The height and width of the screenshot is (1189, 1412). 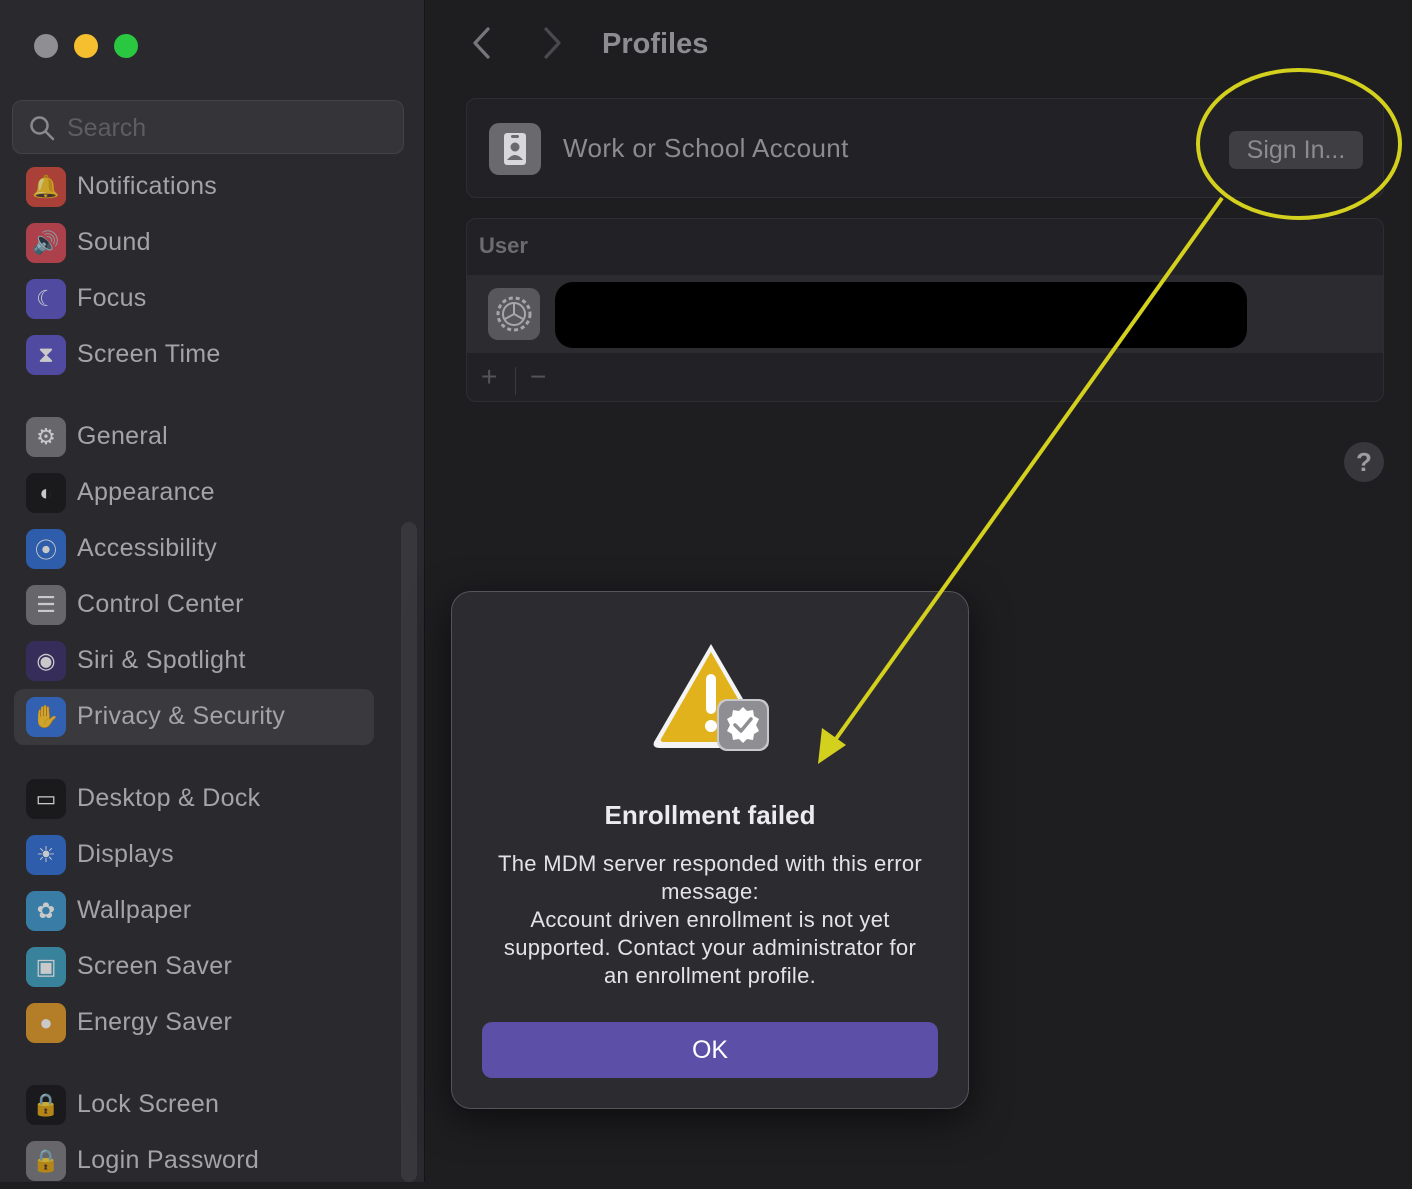 I want to click on back-button, so click(x=481, y=46).